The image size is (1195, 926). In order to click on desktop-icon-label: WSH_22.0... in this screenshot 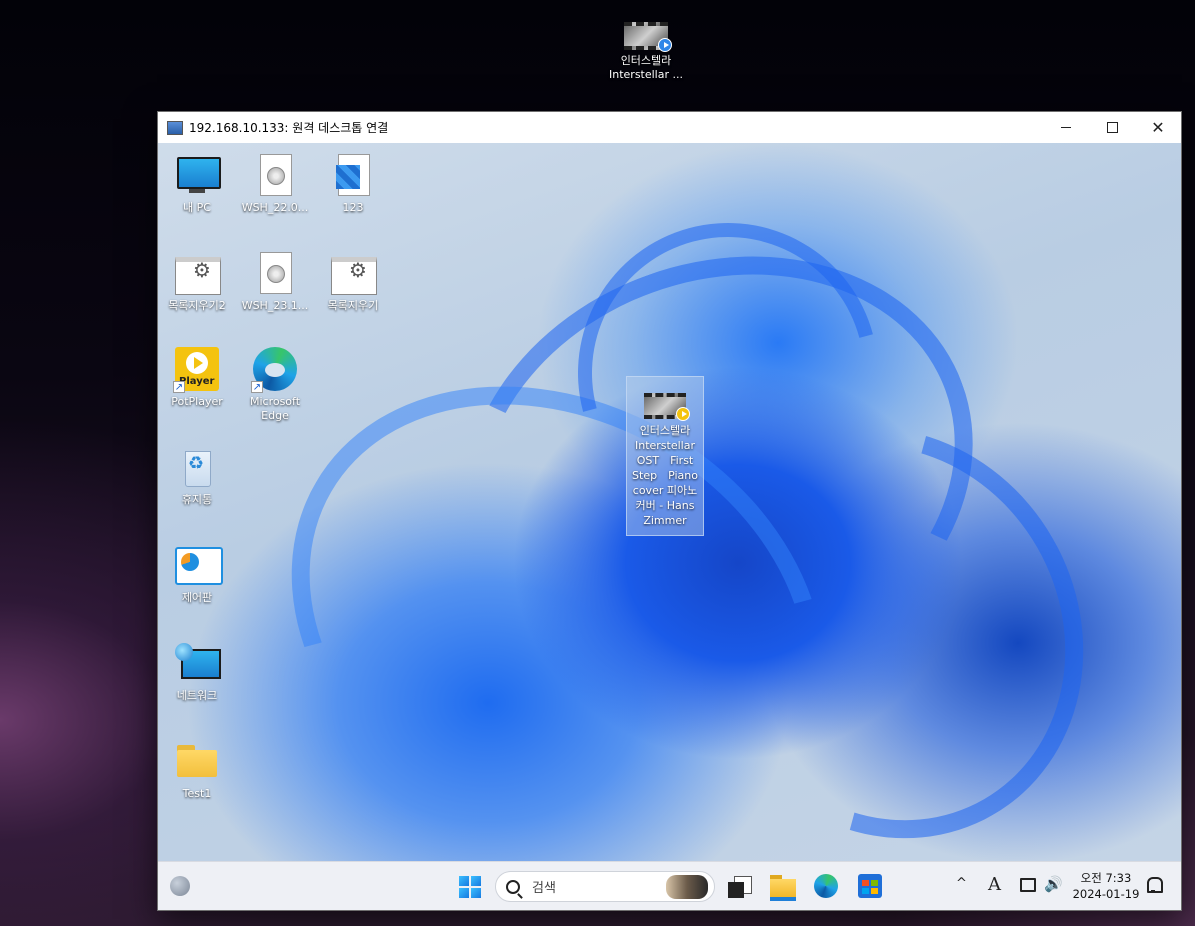, I will do `click(275, 207)`.